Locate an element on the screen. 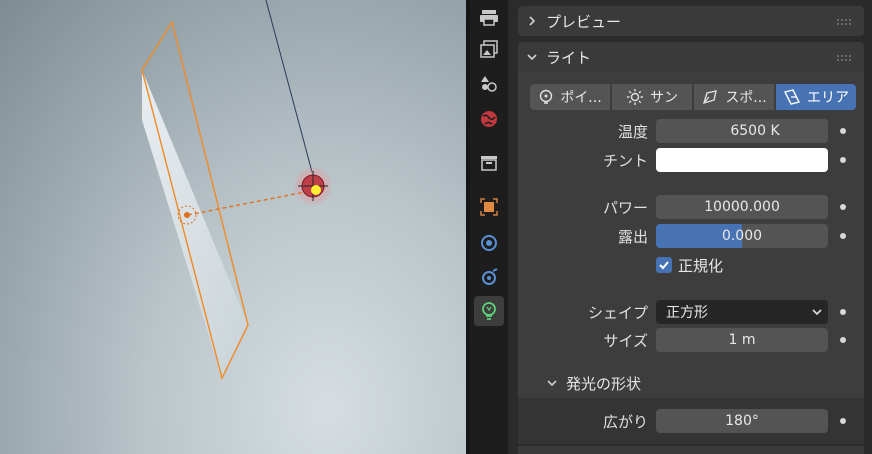 The height and width of the screenshot is (454, 872). chevron-right-icon is located at coordinates (532, 21).